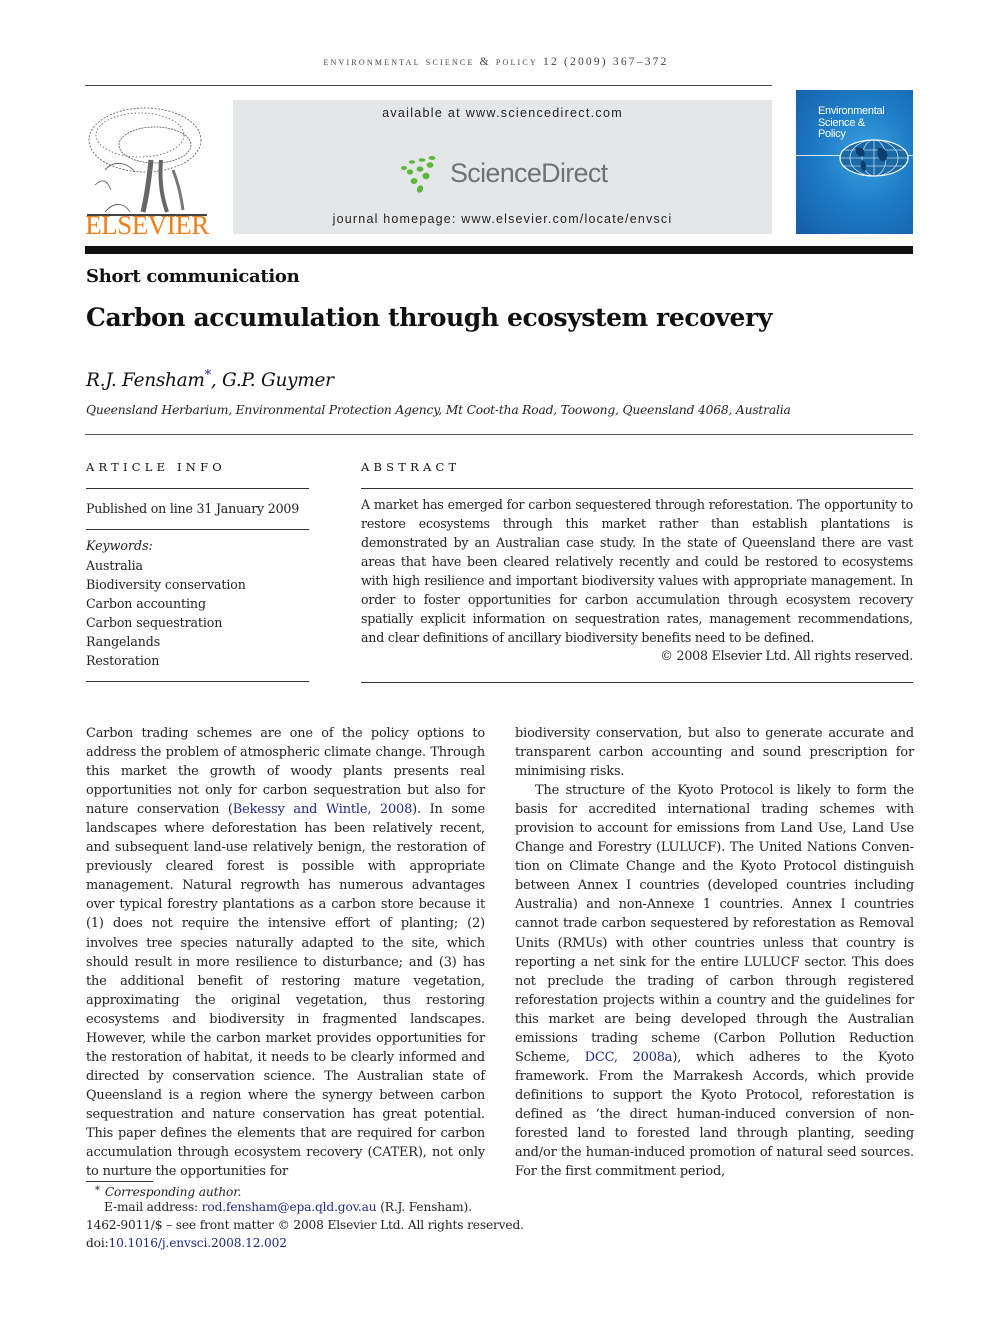  Describe the element at coordinates (156, 467) in the screenshot. I see `article-info-heading: ARTICLE INFO` at that location.